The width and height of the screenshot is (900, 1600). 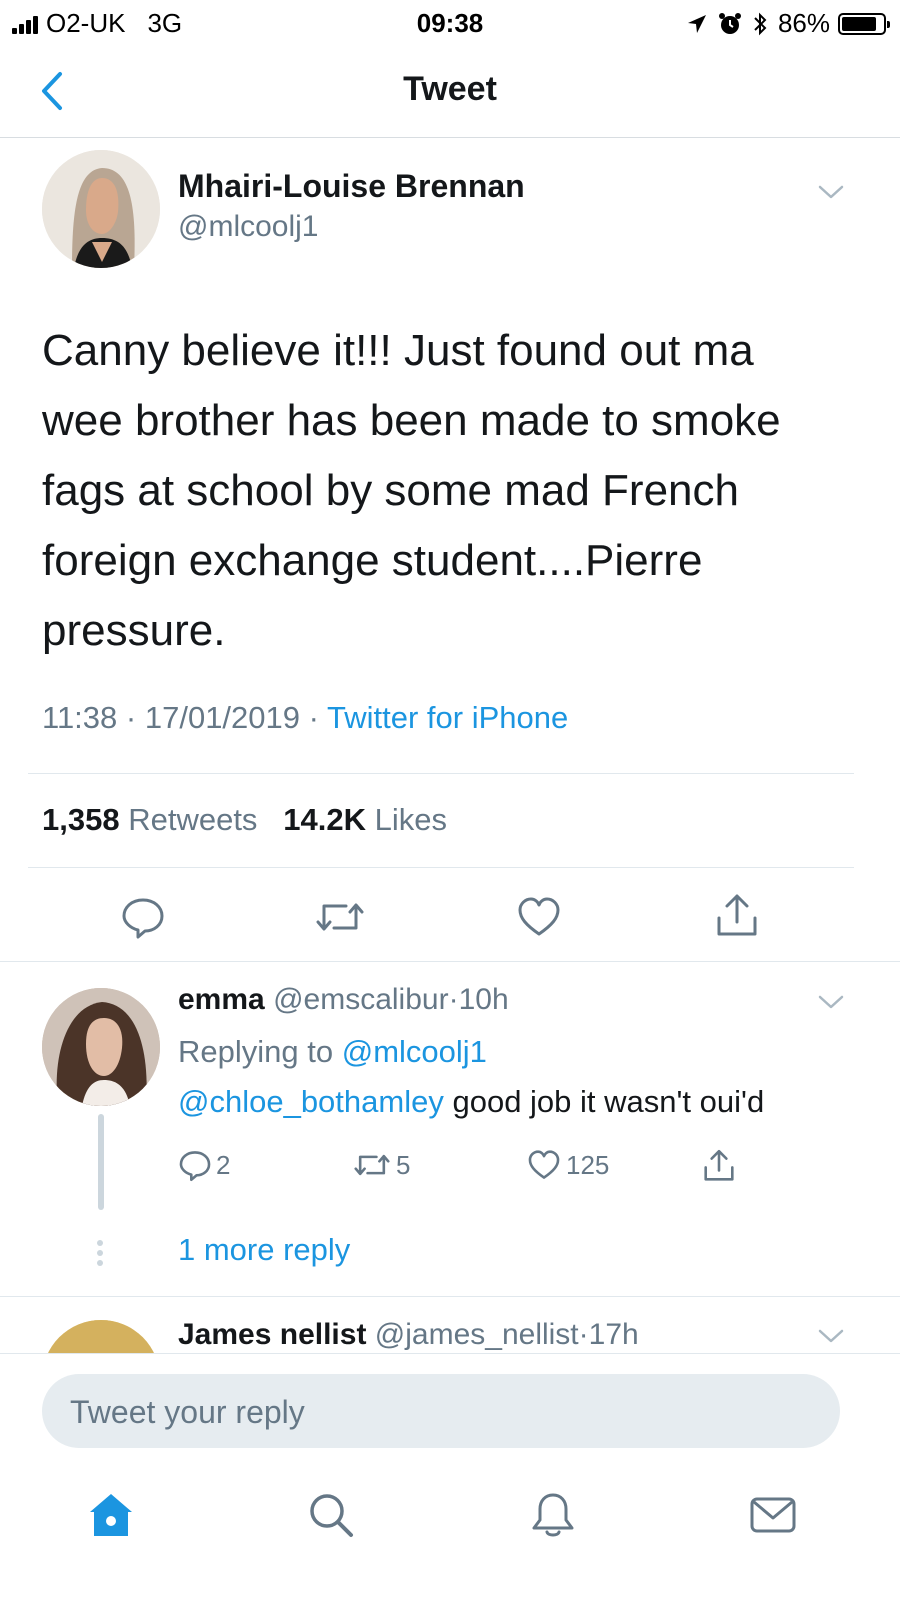 What do you see at coordinates (604, 1101) in the screenshot?
I see `reply-body: good job it wasn't oui'd` at bounding box center [604, 1101].